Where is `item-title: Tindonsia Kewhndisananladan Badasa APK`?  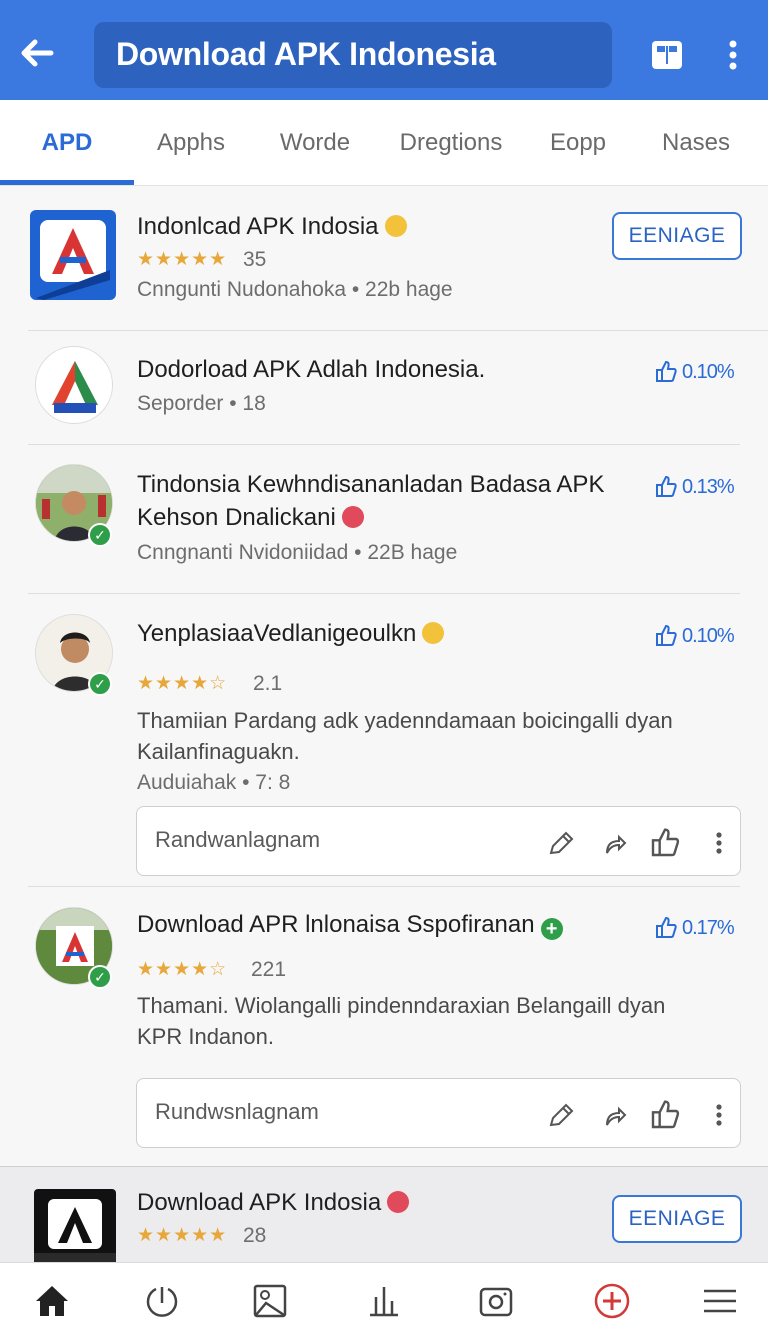 item-title: Tindonsia Kewhndisananladan Badasa APK is located at coordinates (371, 484).